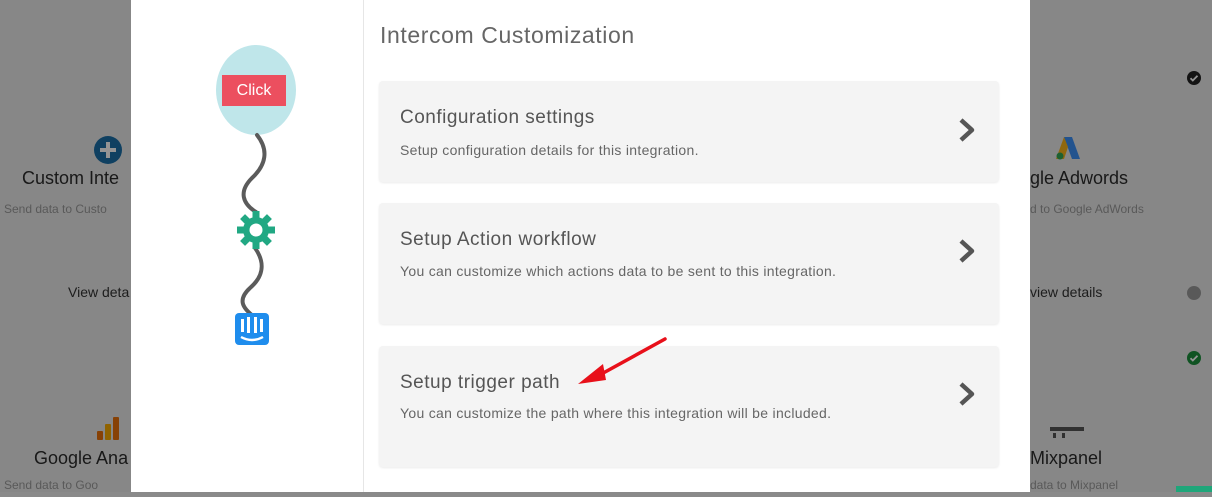  I want to click on setup-trigger-path-title: Setup trigger path, so click(480, 382).